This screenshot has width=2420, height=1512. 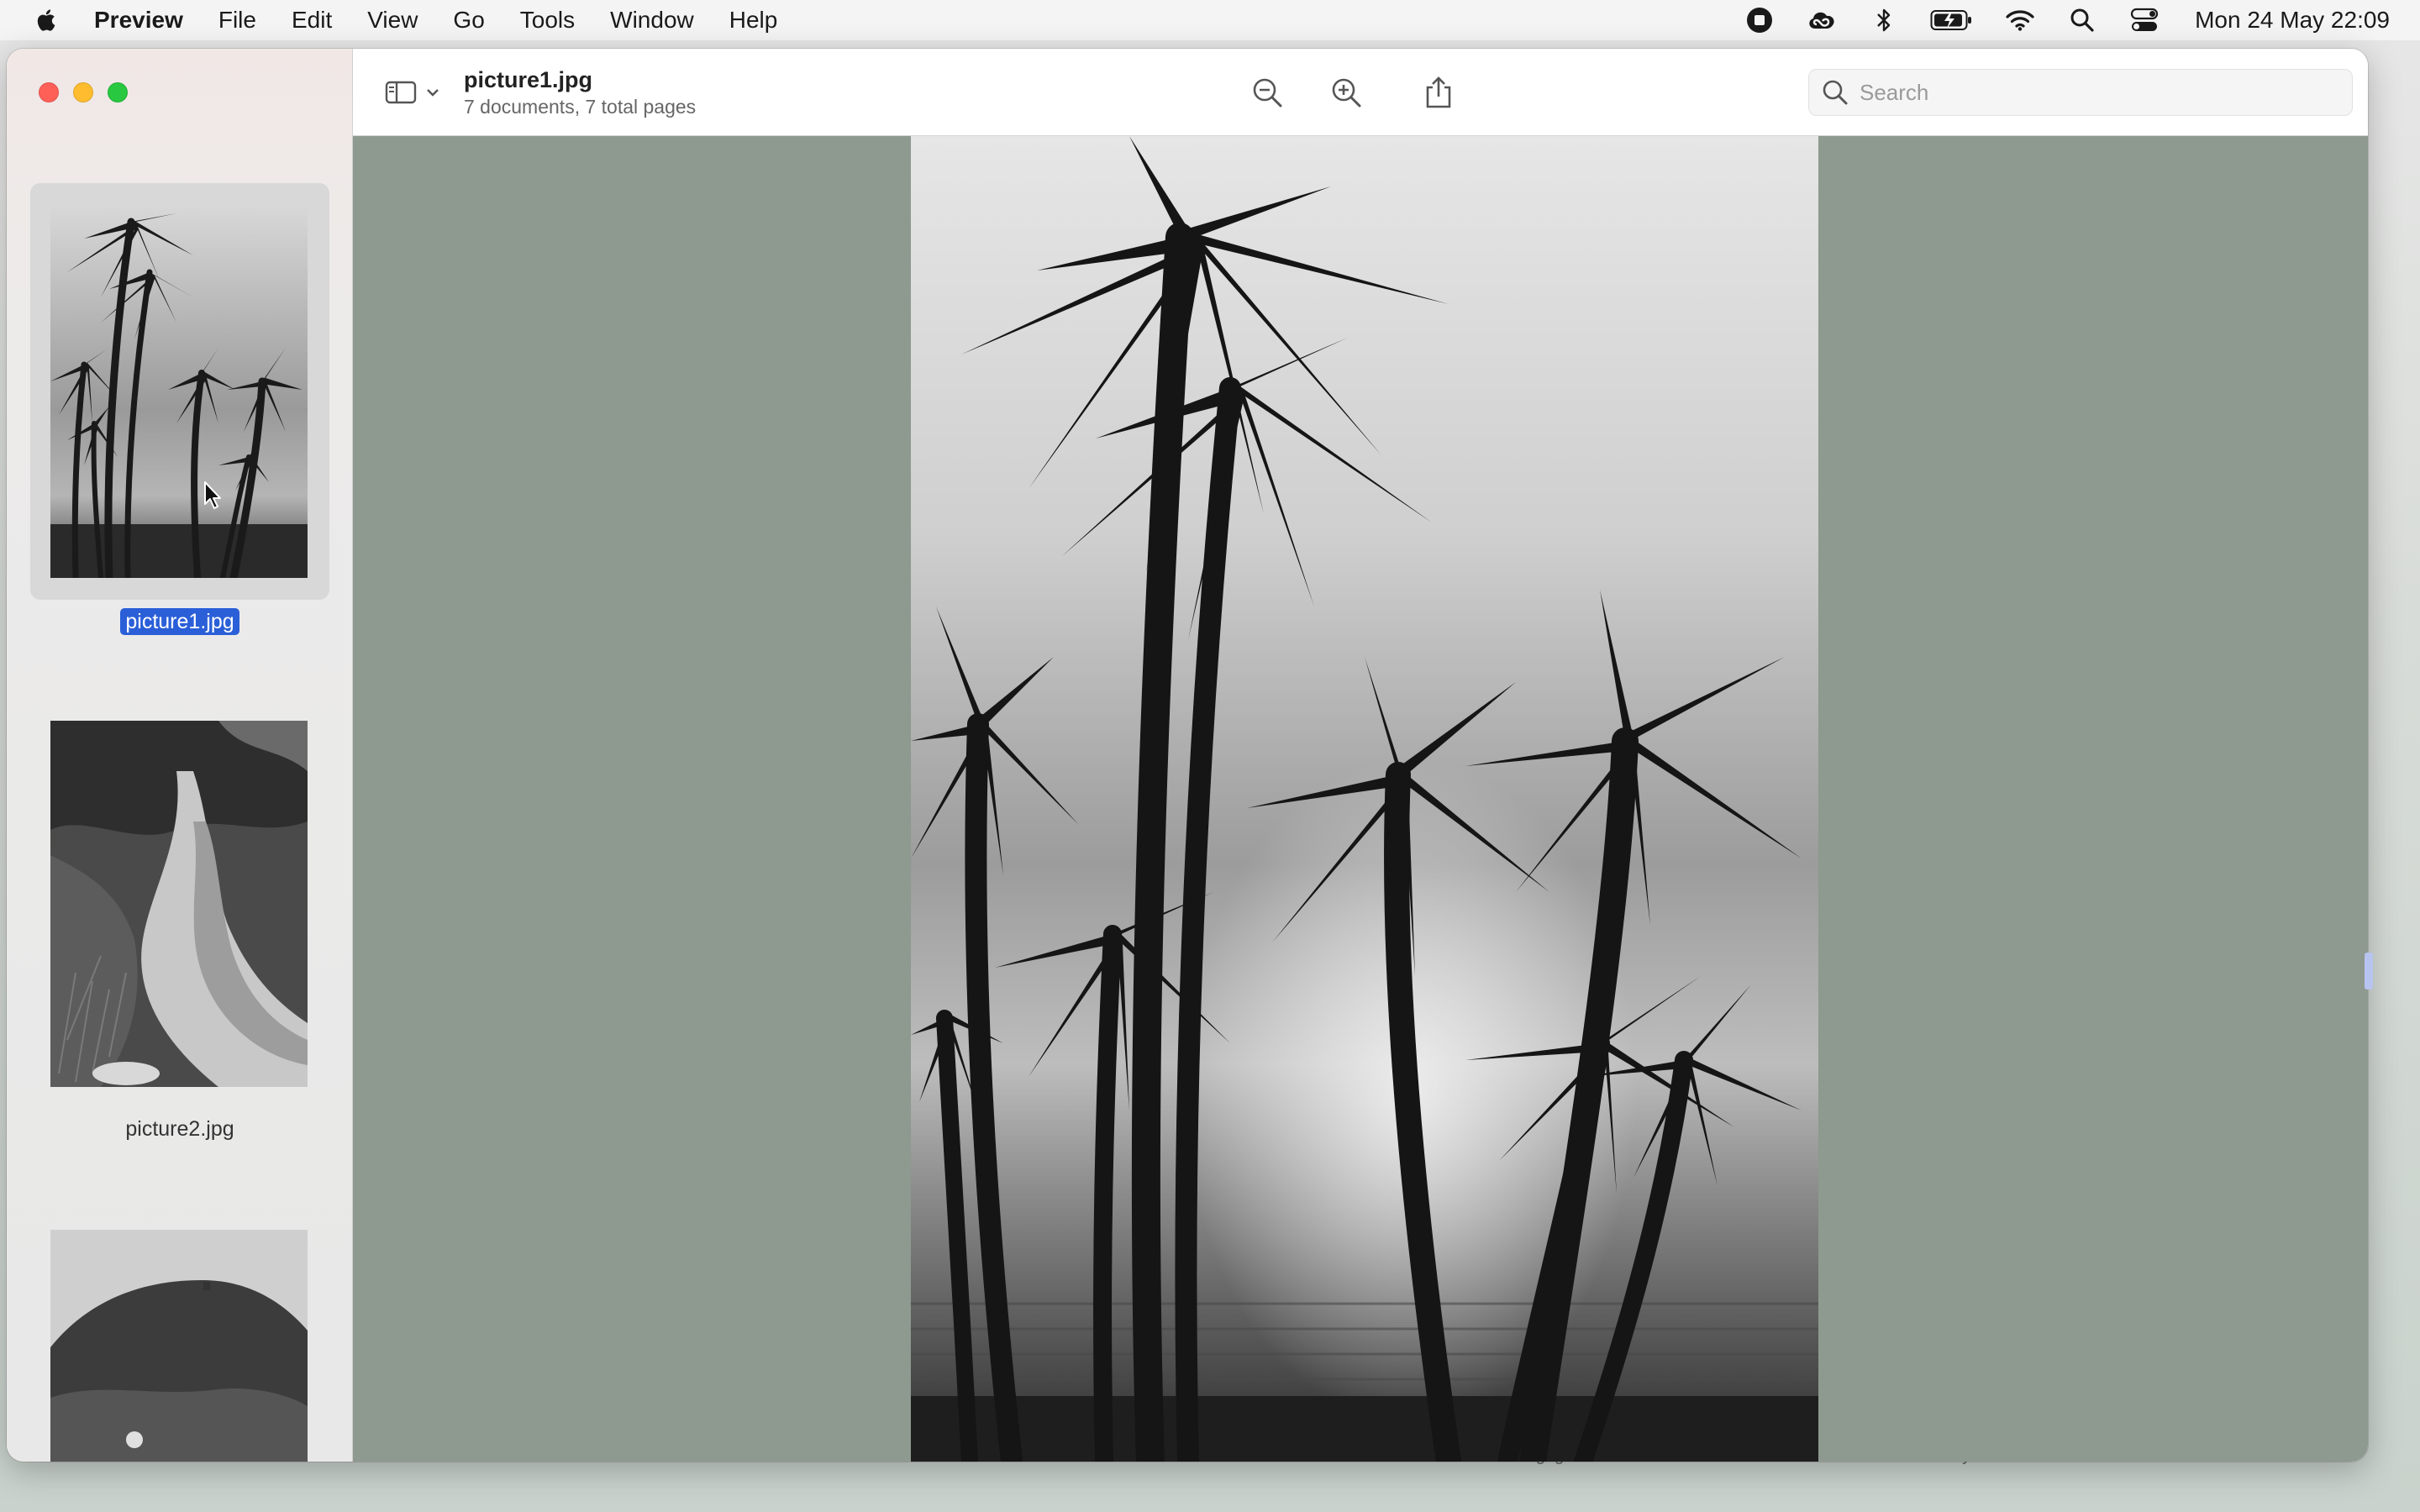 I want to click on creative-cloud-icon, so click(x=1822, y=20).